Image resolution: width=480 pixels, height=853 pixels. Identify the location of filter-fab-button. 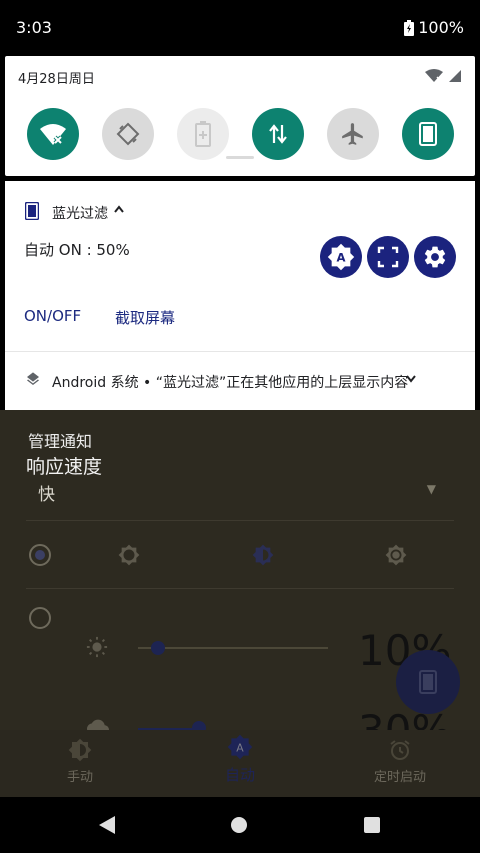
(428, 682).